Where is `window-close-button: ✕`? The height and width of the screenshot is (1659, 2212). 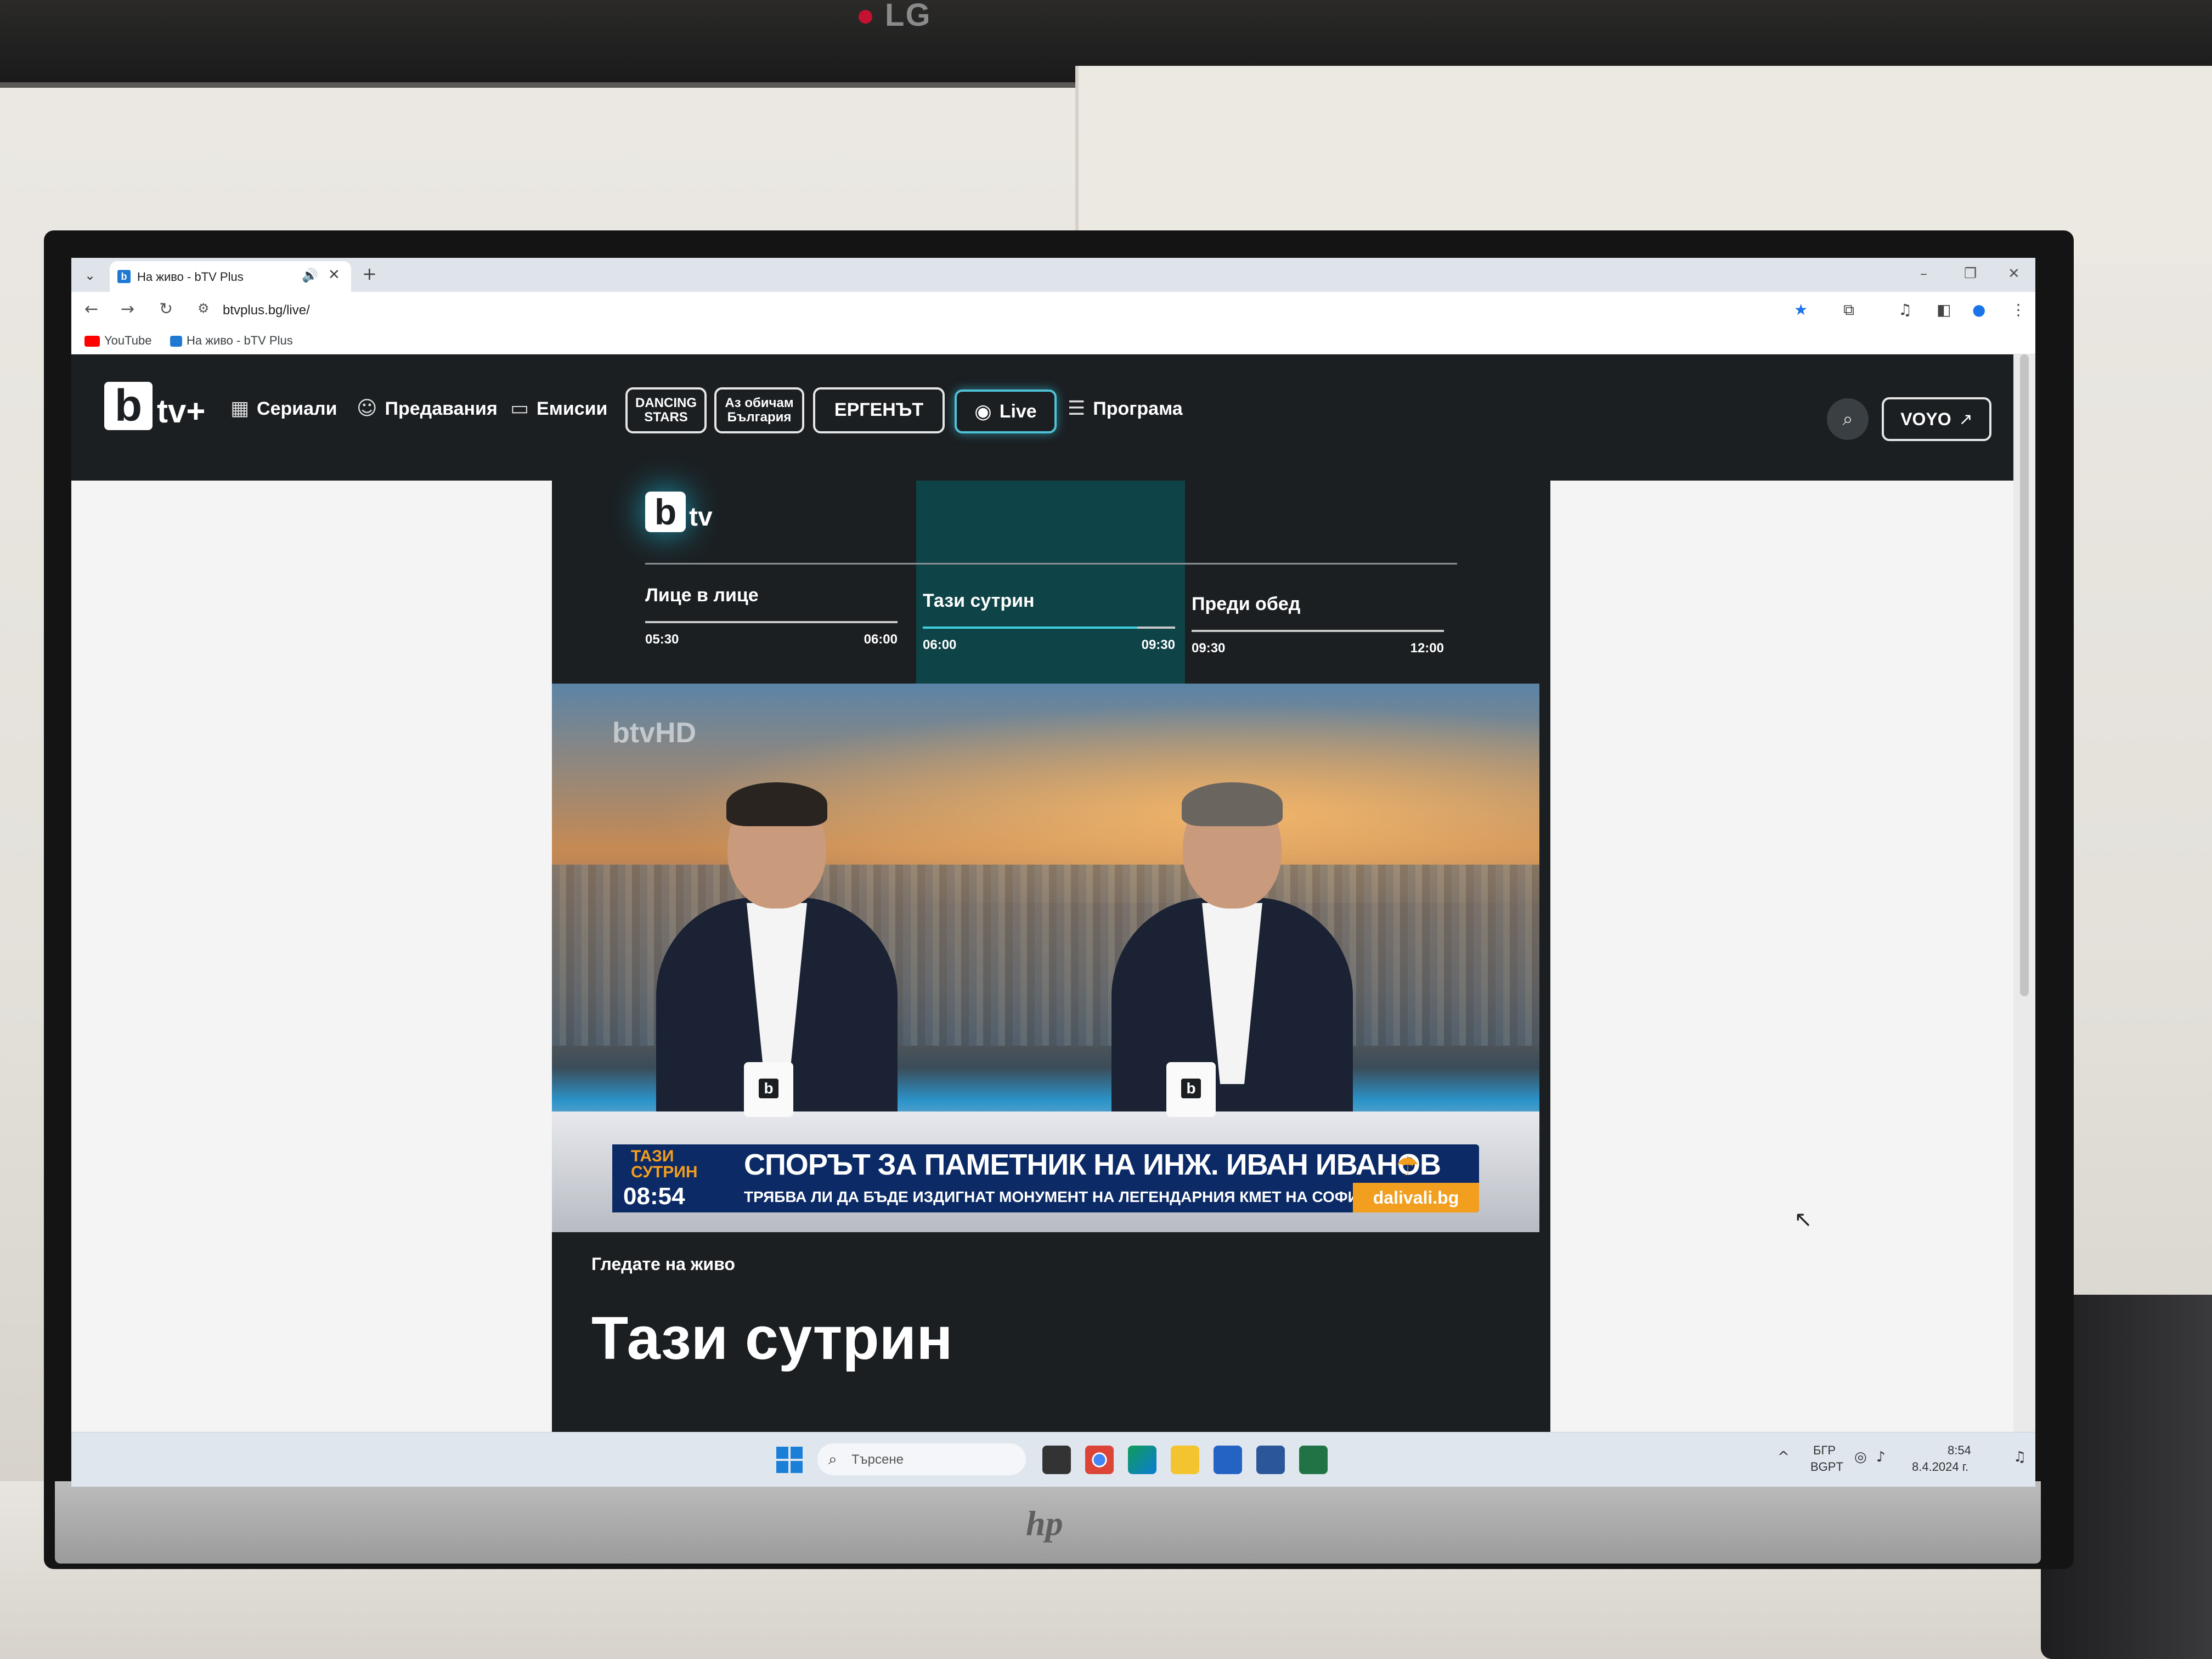 window-close-button: ✕ is located at coordinates (2014, 274).